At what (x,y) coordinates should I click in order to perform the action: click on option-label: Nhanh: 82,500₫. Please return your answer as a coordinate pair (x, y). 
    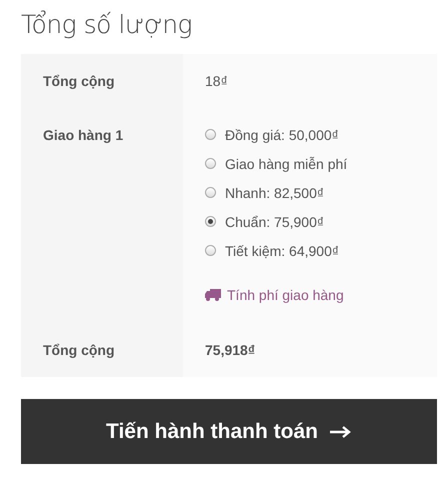
    Looking at the image, I should click on (274, 192).